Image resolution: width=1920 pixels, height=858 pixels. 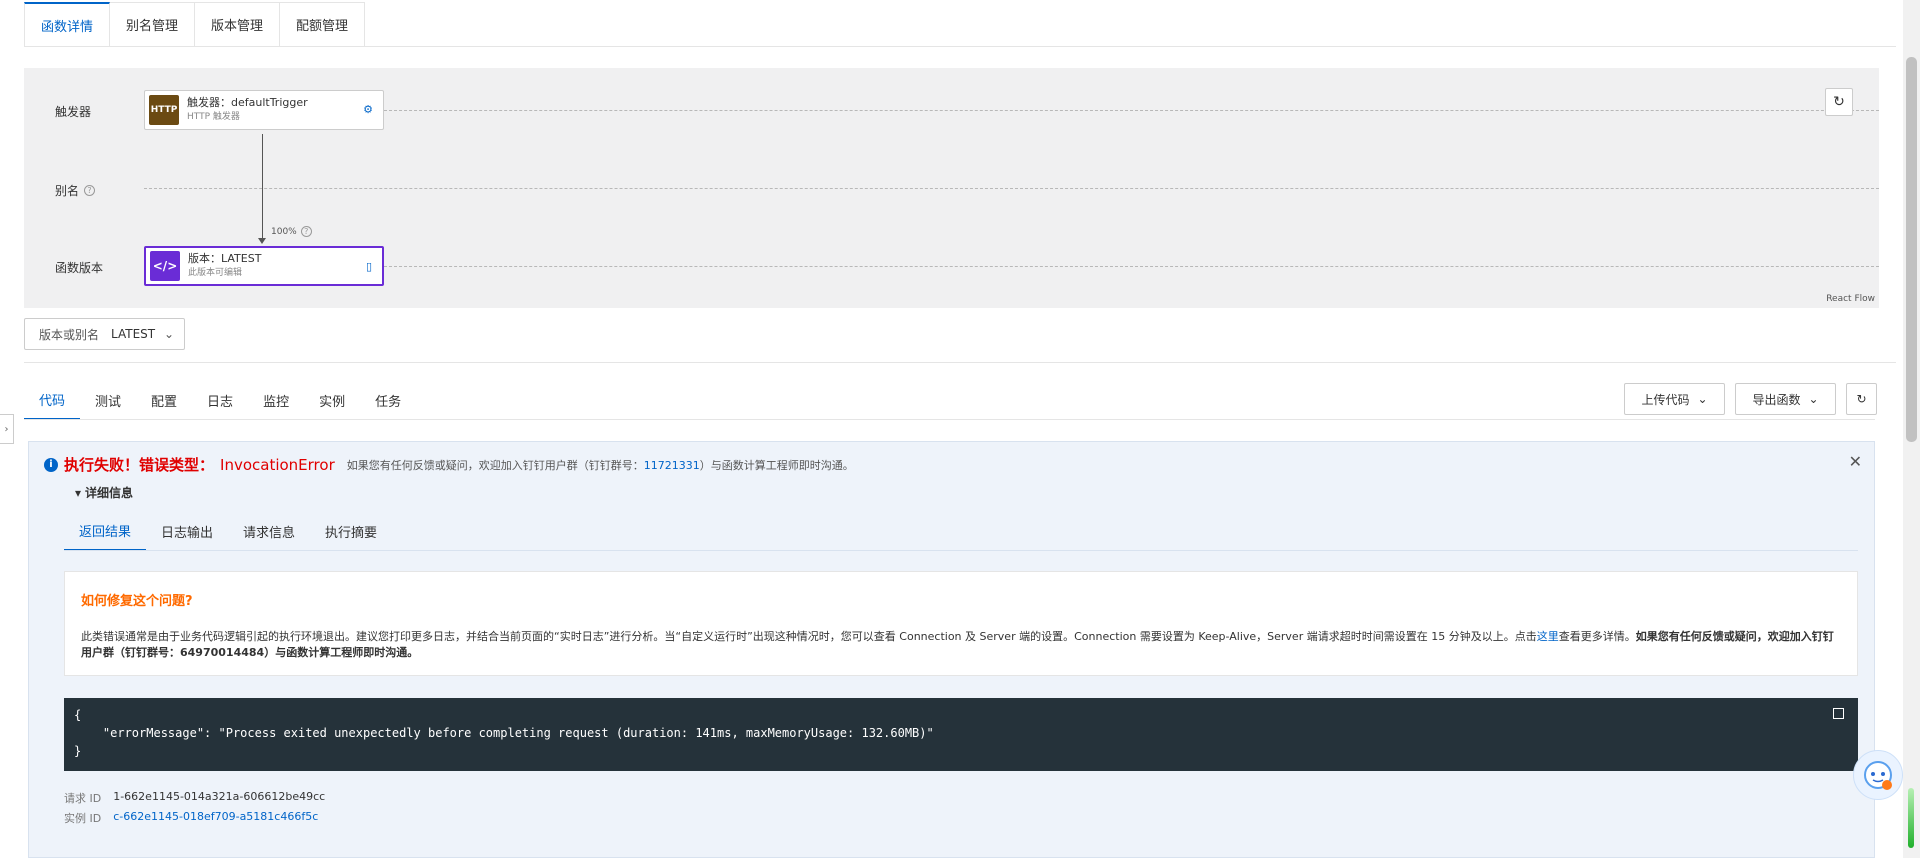 I want to click on robot-icon, so click(x=1878, y=775).